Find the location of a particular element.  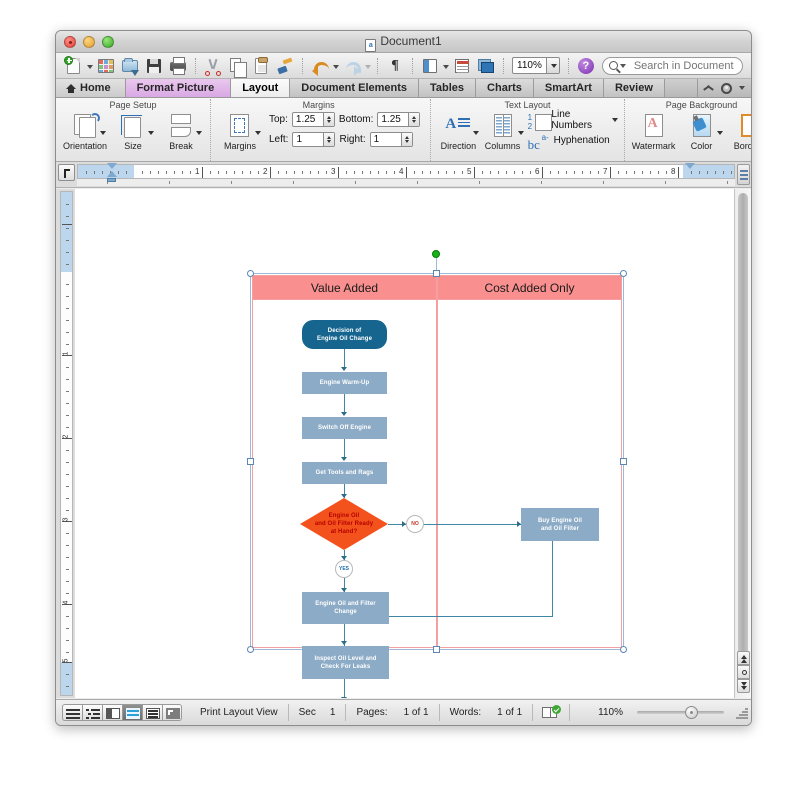

gateway-yes: YES is located at coordinates (344, 569).